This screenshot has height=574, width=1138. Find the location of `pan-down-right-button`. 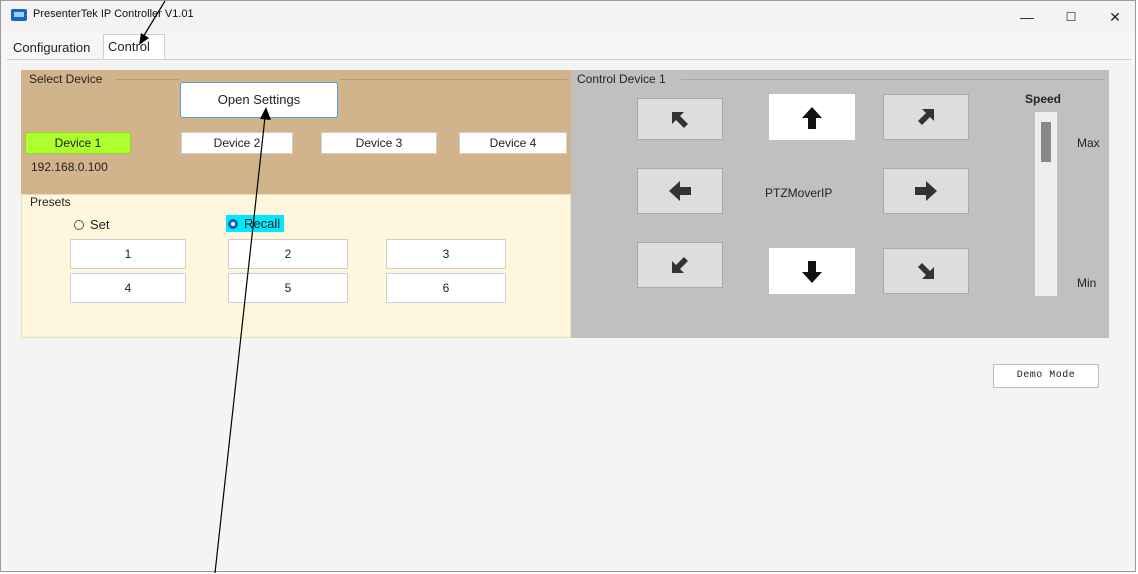

pan-down-right-button is located at coordinates (926, 271).